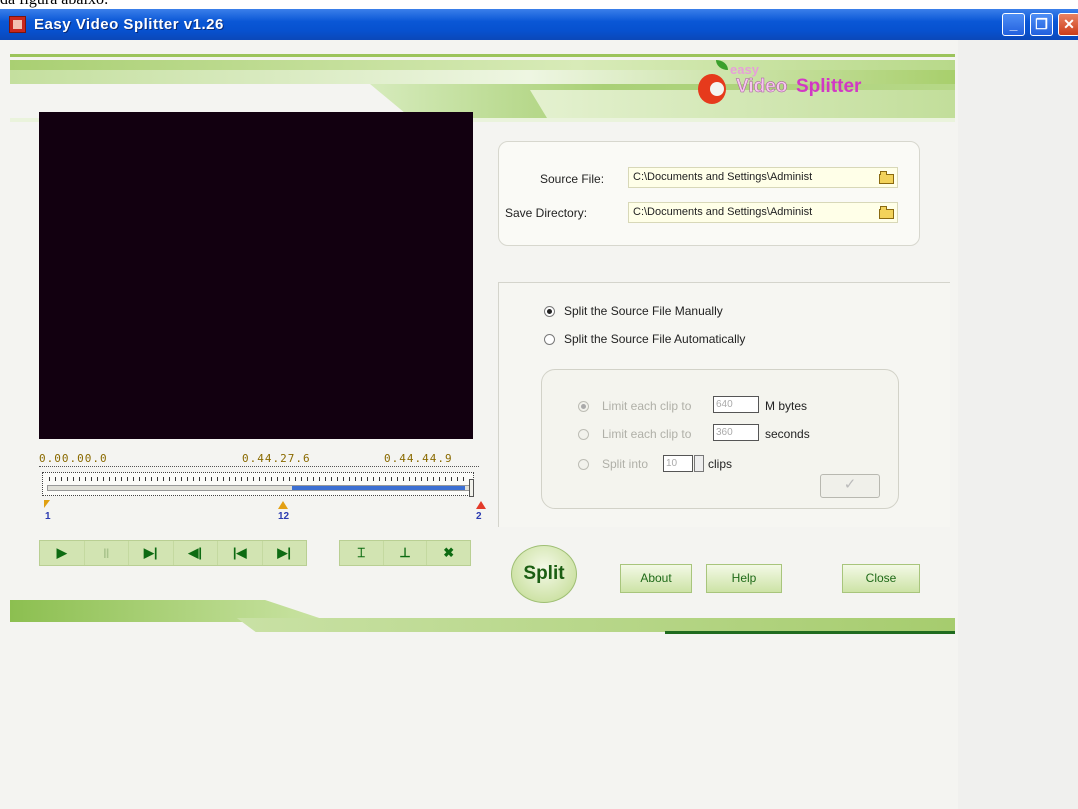  I want to click on browse-folder-icon, so click(887, 212).